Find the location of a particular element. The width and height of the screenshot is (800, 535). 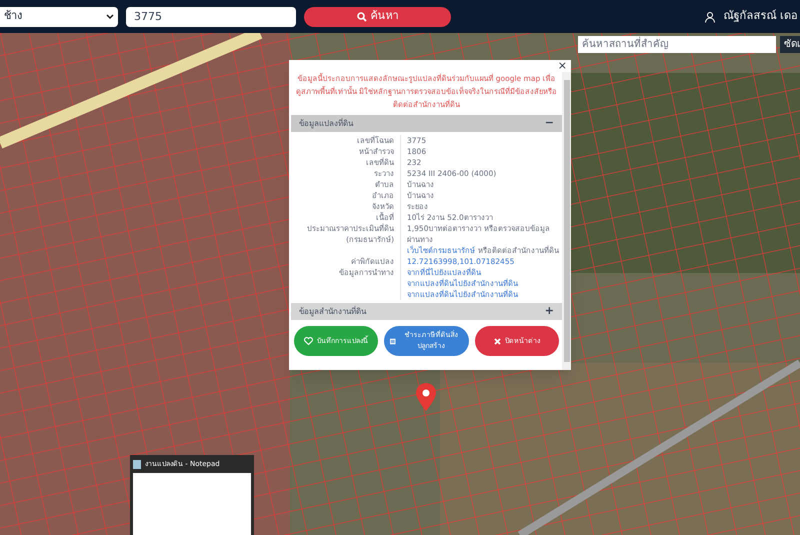

heart-icon is located at coordinates (309, 341).